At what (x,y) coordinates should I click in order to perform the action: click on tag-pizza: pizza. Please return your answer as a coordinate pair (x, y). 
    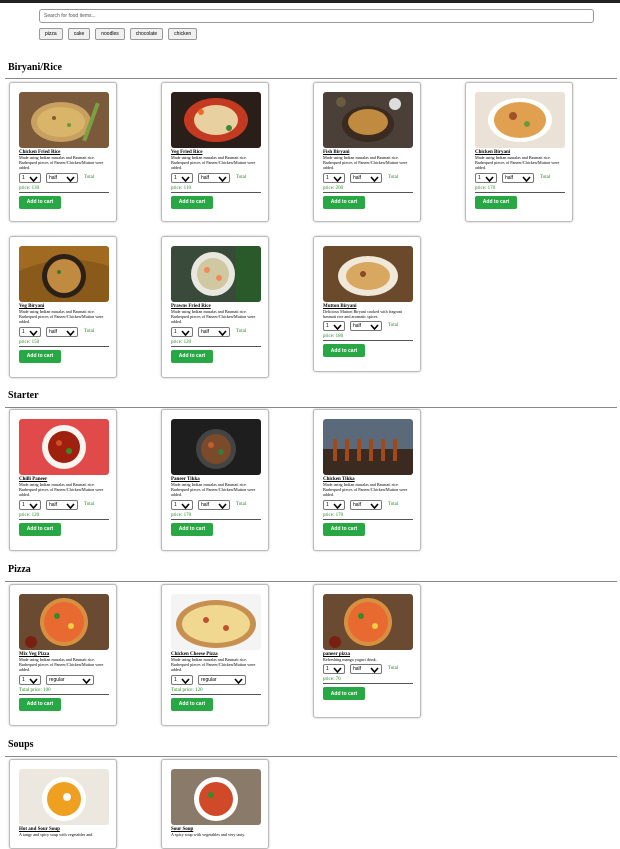
    Looking at the image, I should click on (51, 34).